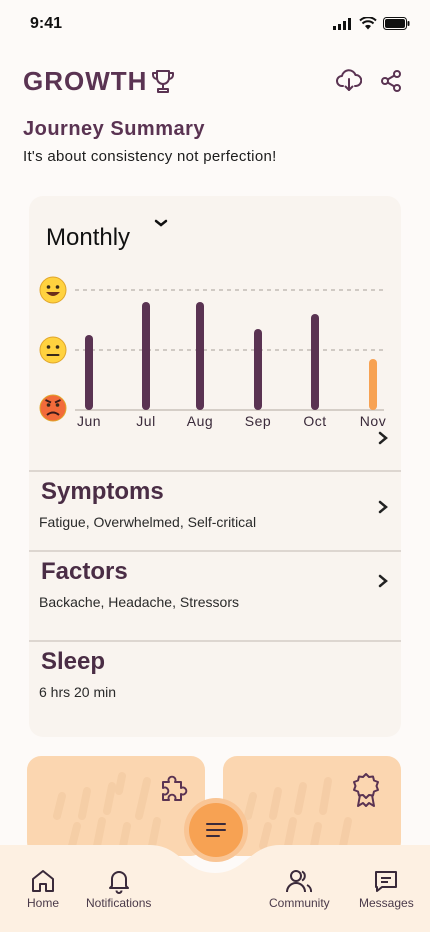  I want to click on bar-oct, so click(315, 362).